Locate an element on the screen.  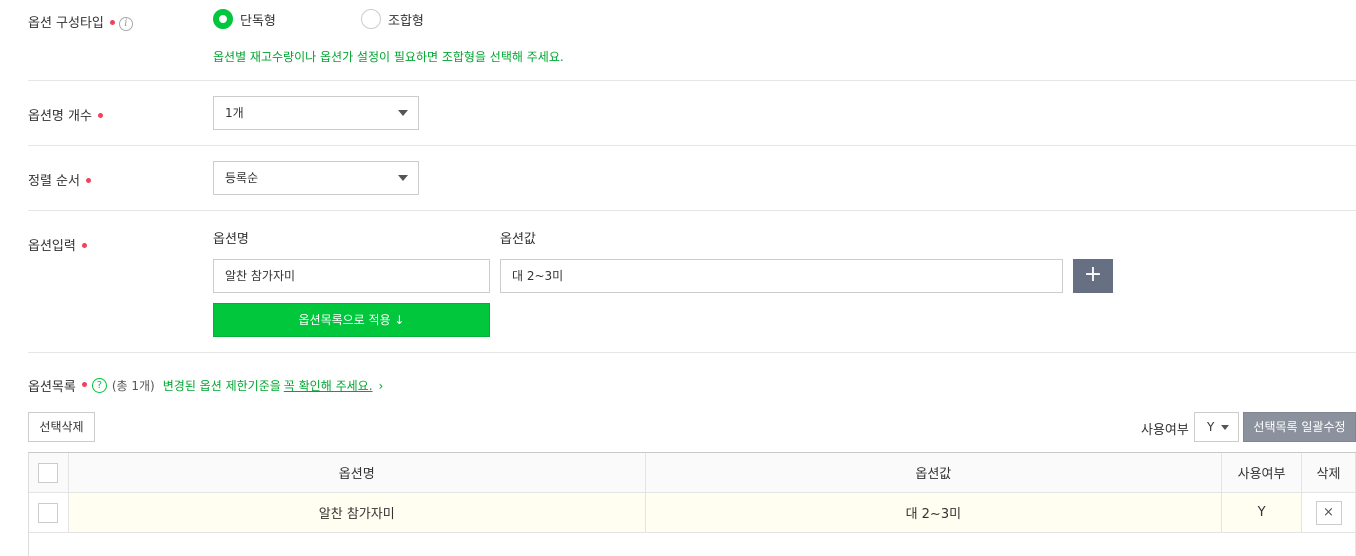
sort-order-label-wrap: 정렬 순서 is located at coordinates (59, 179).